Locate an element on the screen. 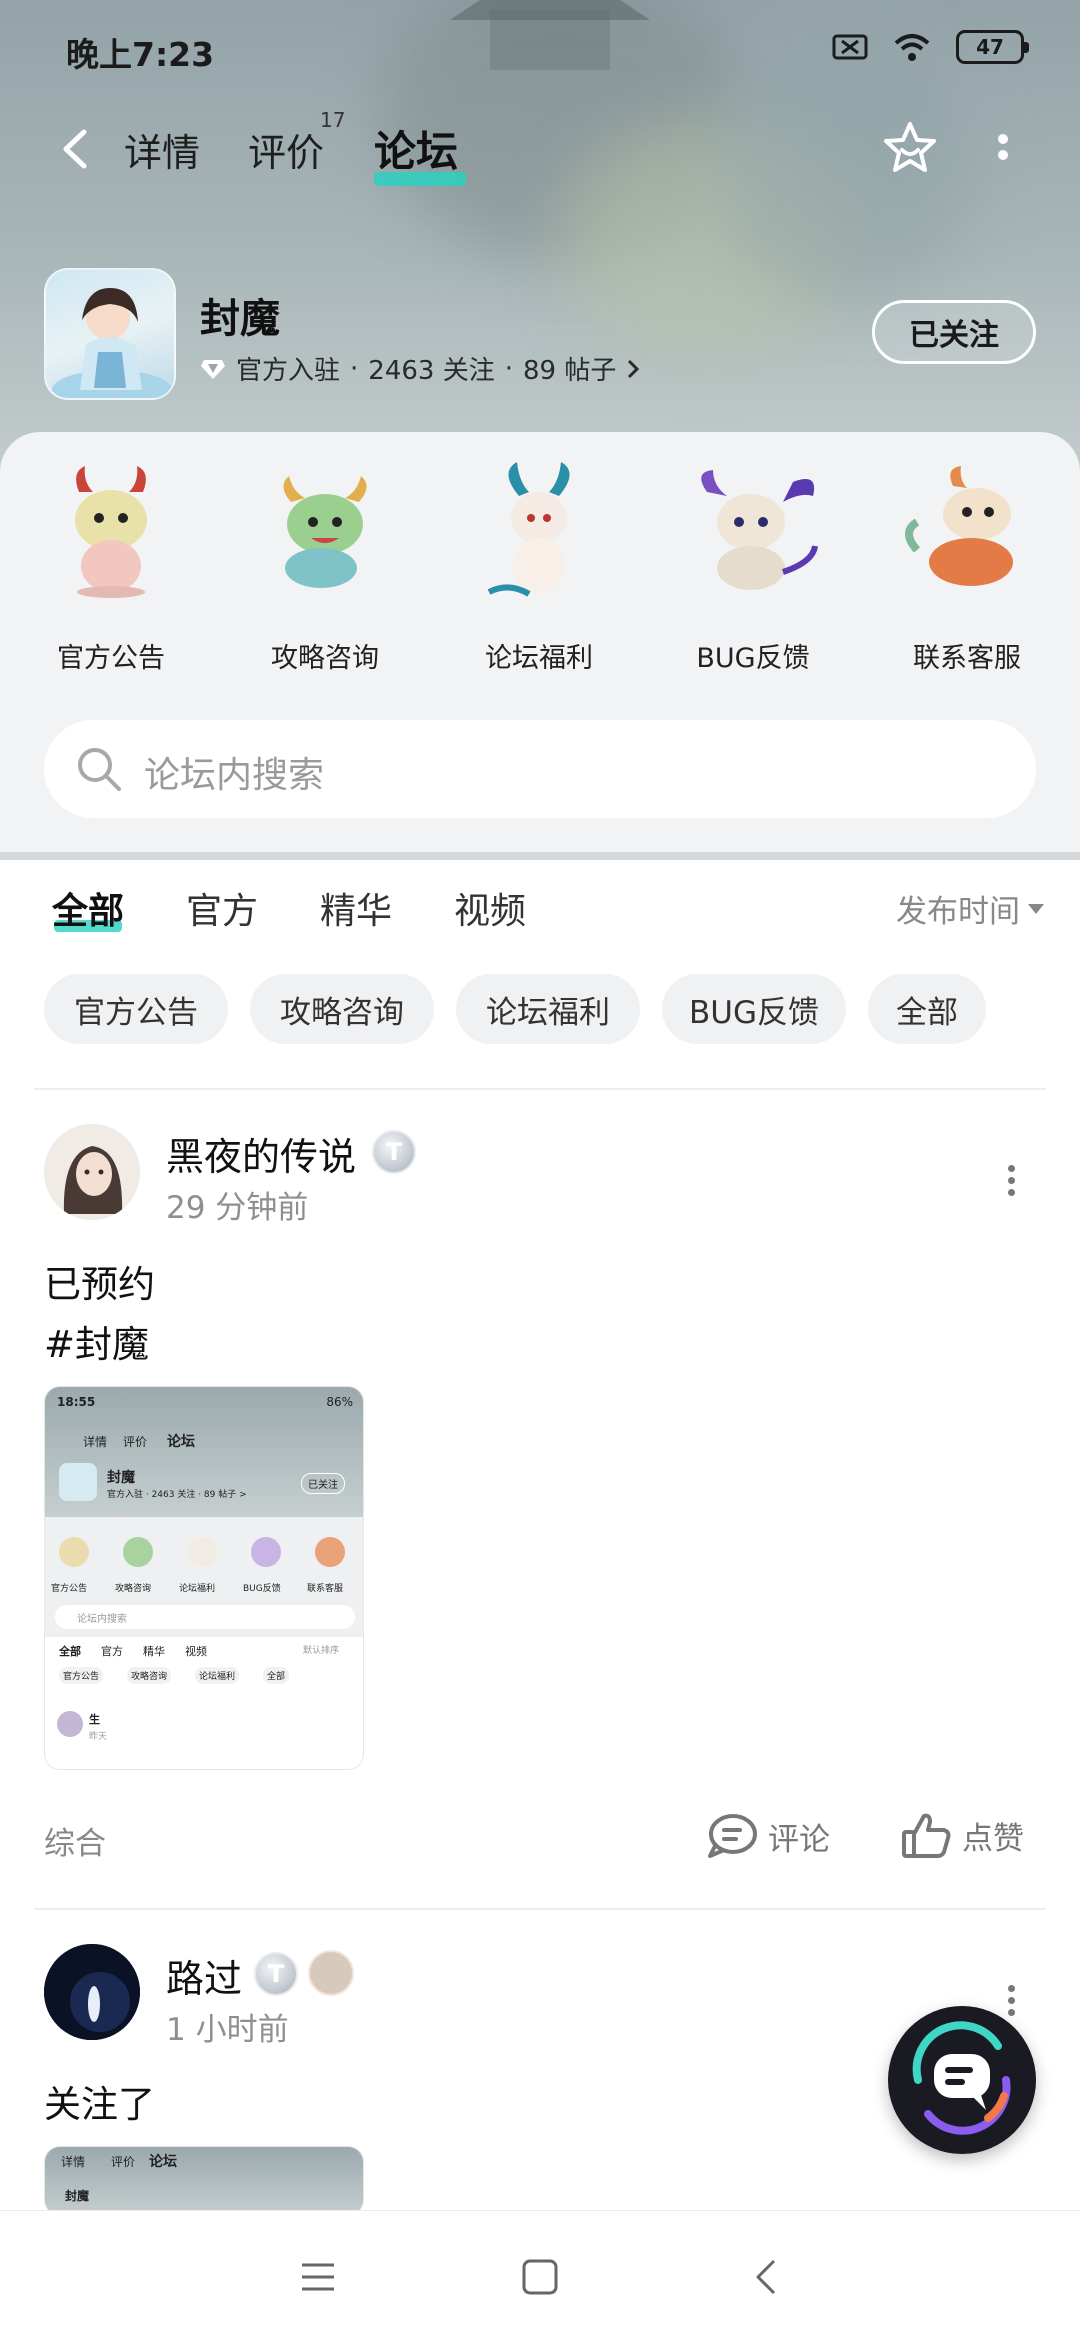 Image resolution: width=1080 pixels, height=2340 pixels. battery-icon: 47 is located at coordinates (992, 47).